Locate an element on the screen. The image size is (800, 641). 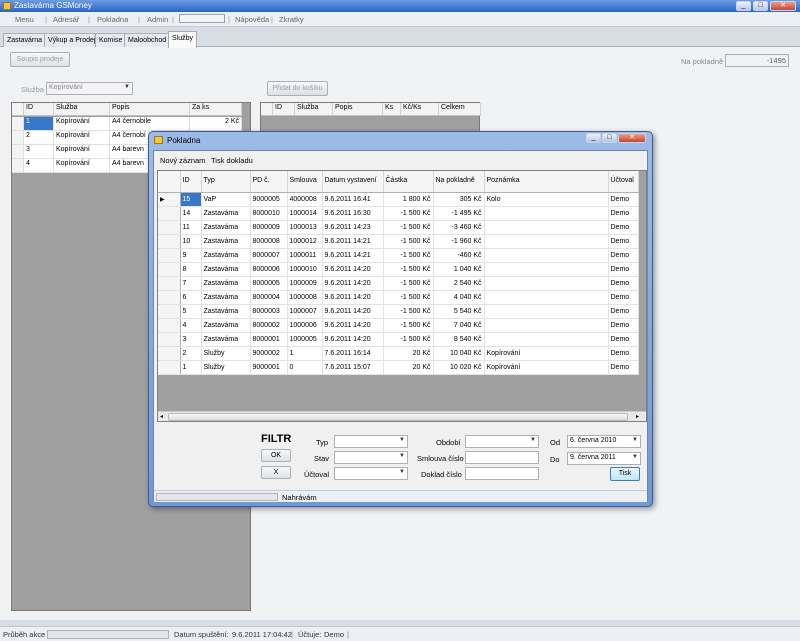
tab-sluzby: Služby is located at coordinates (183, 39).